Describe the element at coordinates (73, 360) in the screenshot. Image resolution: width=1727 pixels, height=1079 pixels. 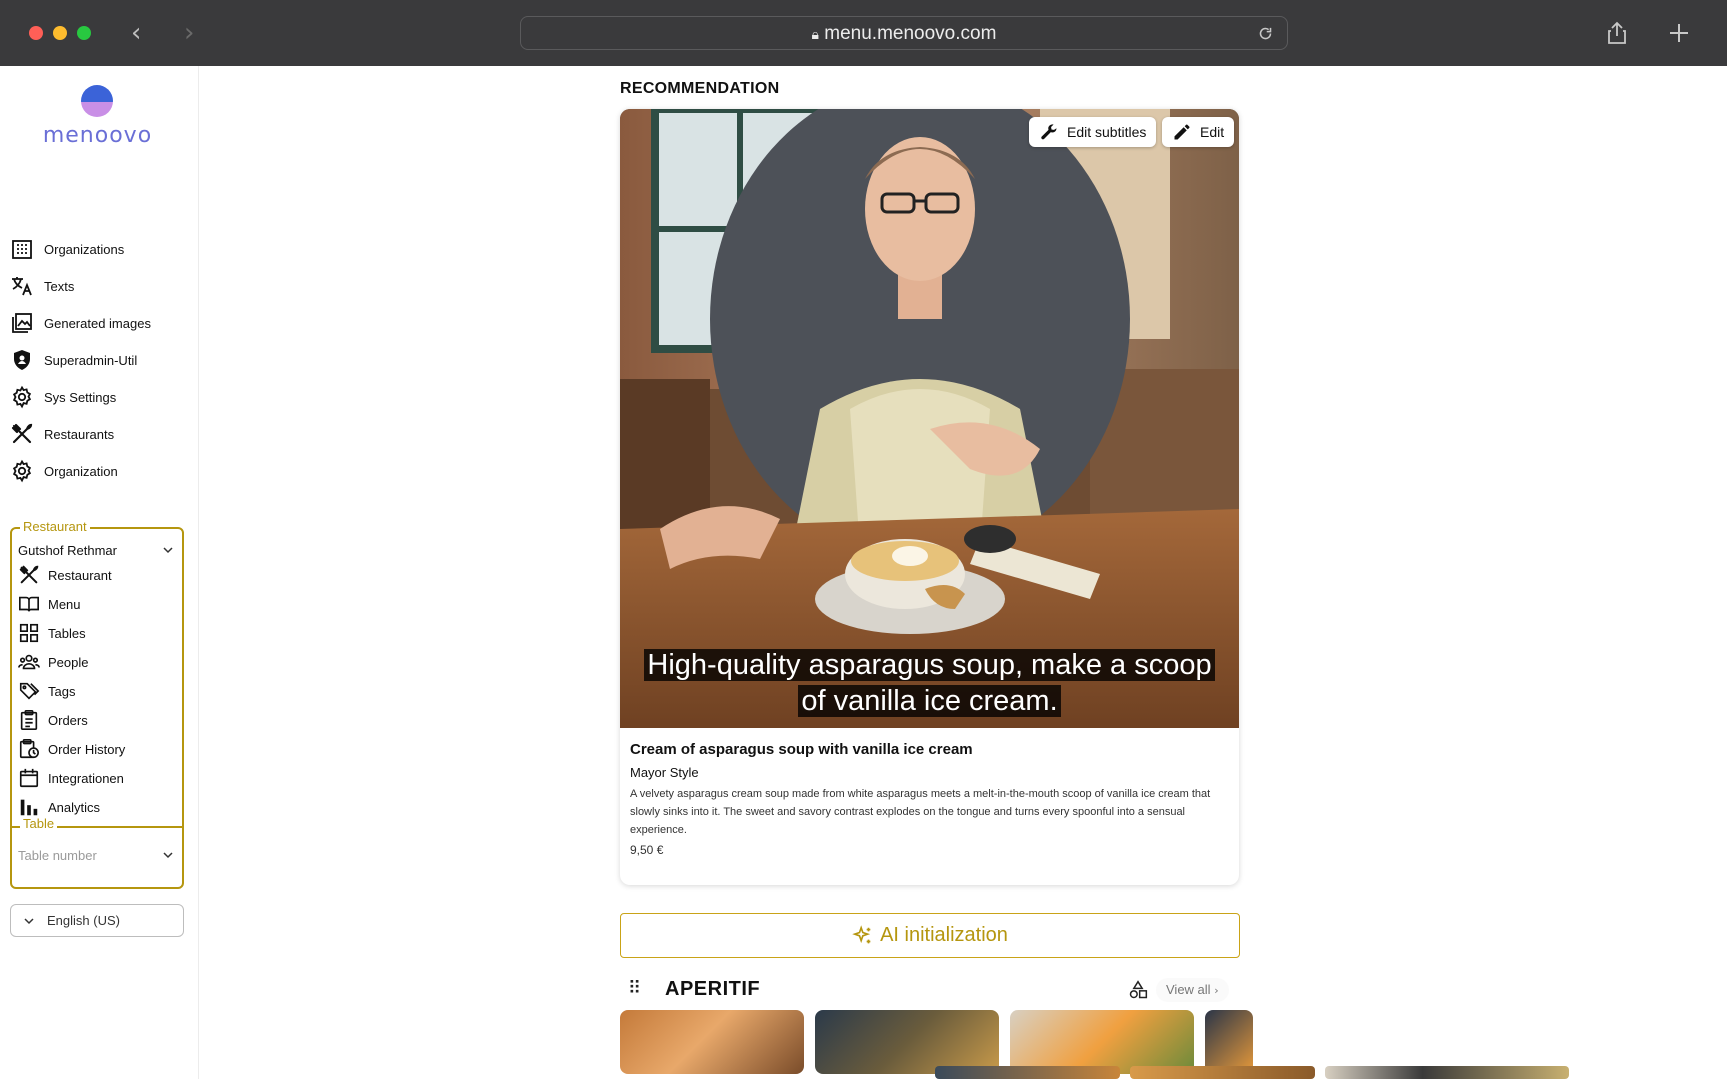
I see `sidebar-item-superadmin-util: Superadmin-Util` at that location.